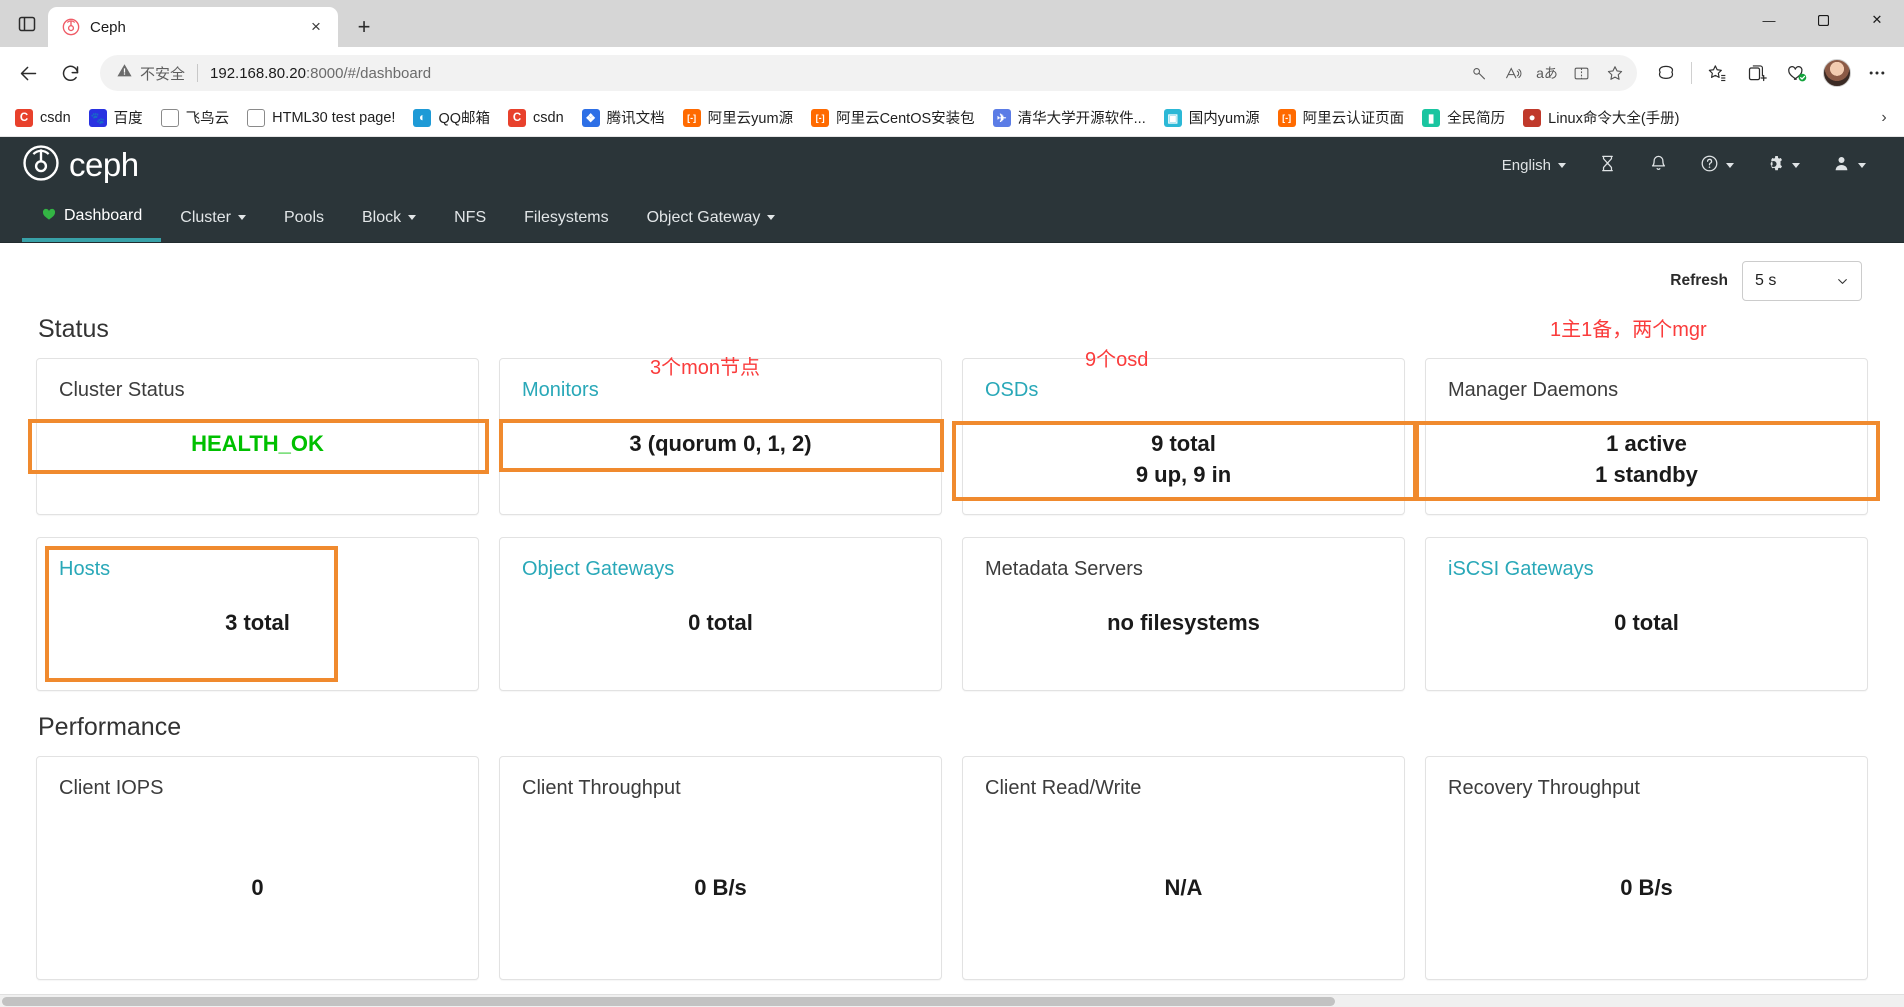 The width and height of the screenshot is (1904, 1007). Describe the element at coordinates (1646, 888) in the screenshot. I see `card-value: 0 B/s` at that location.